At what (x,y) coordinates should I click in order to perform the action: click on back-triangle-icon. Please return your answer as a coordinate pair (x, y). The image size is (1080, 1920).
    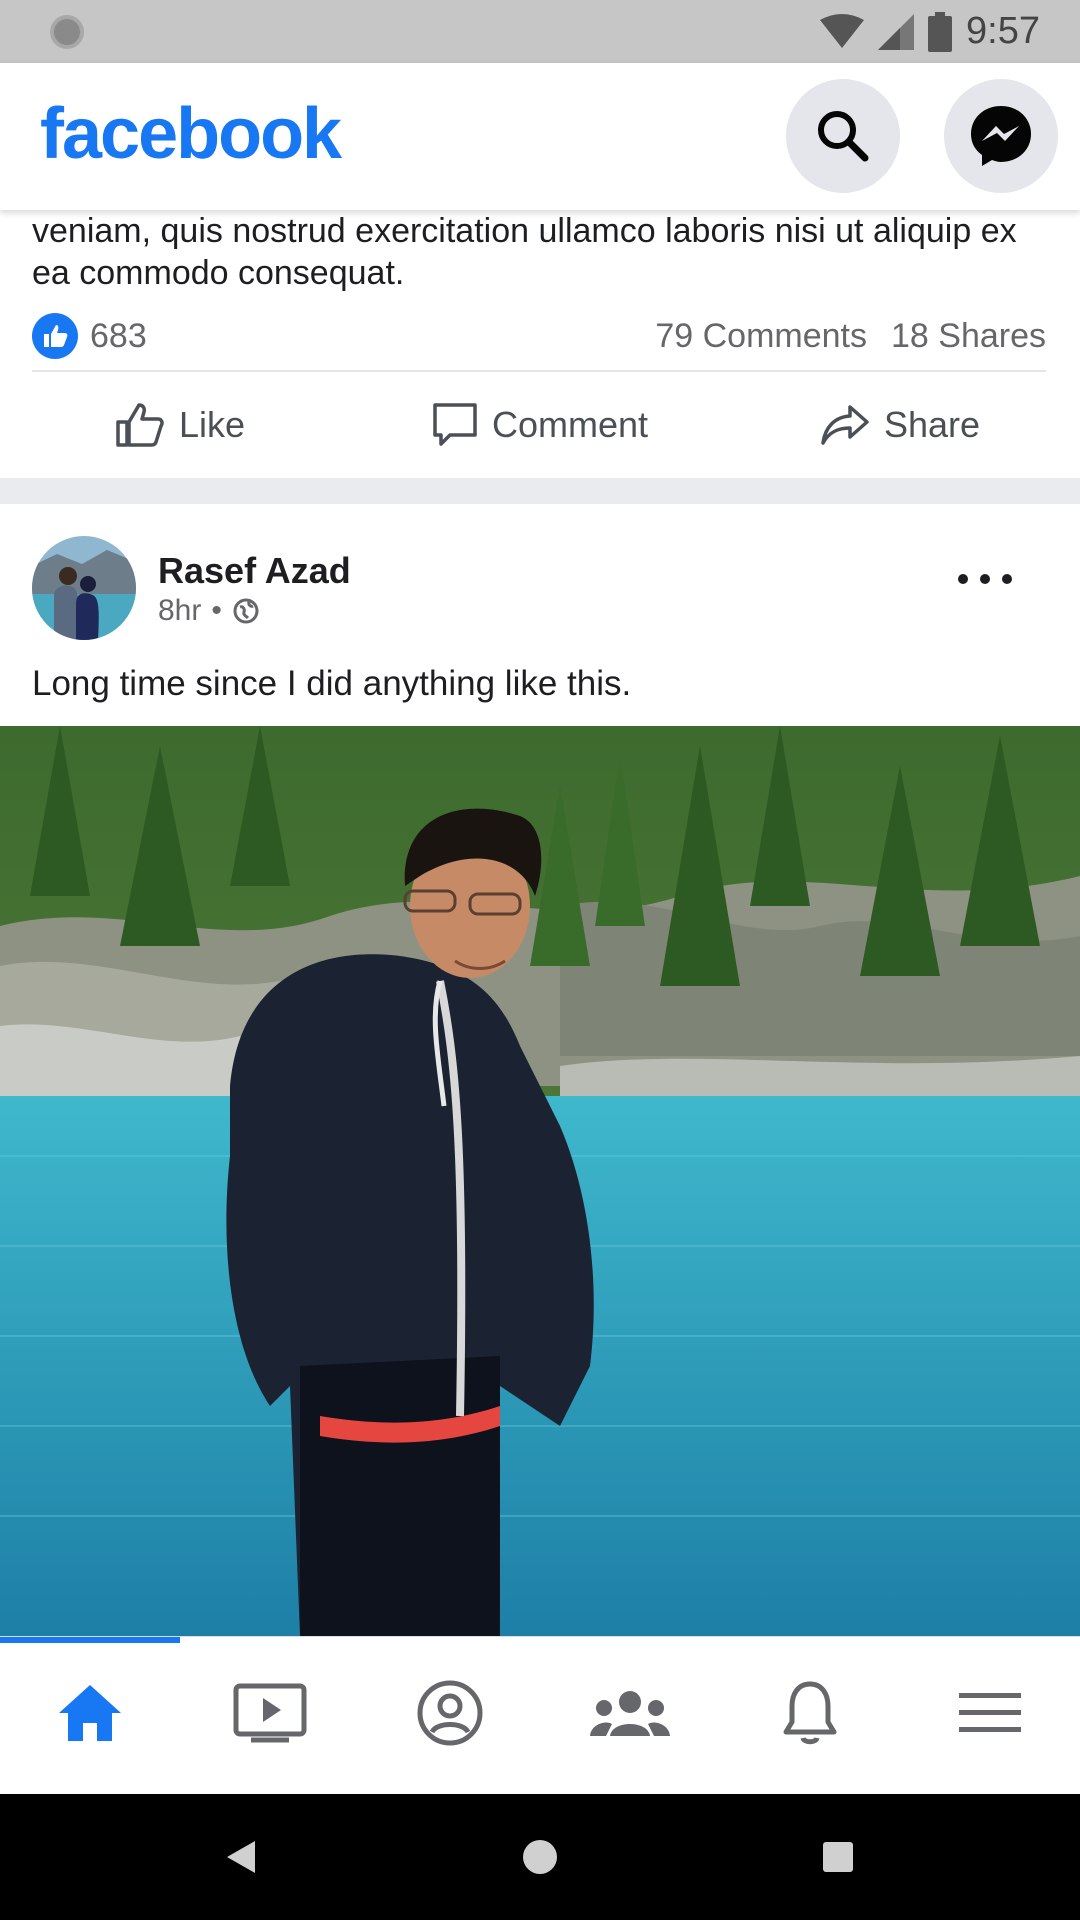
    Looking at the image, I should click on (241, 1857).